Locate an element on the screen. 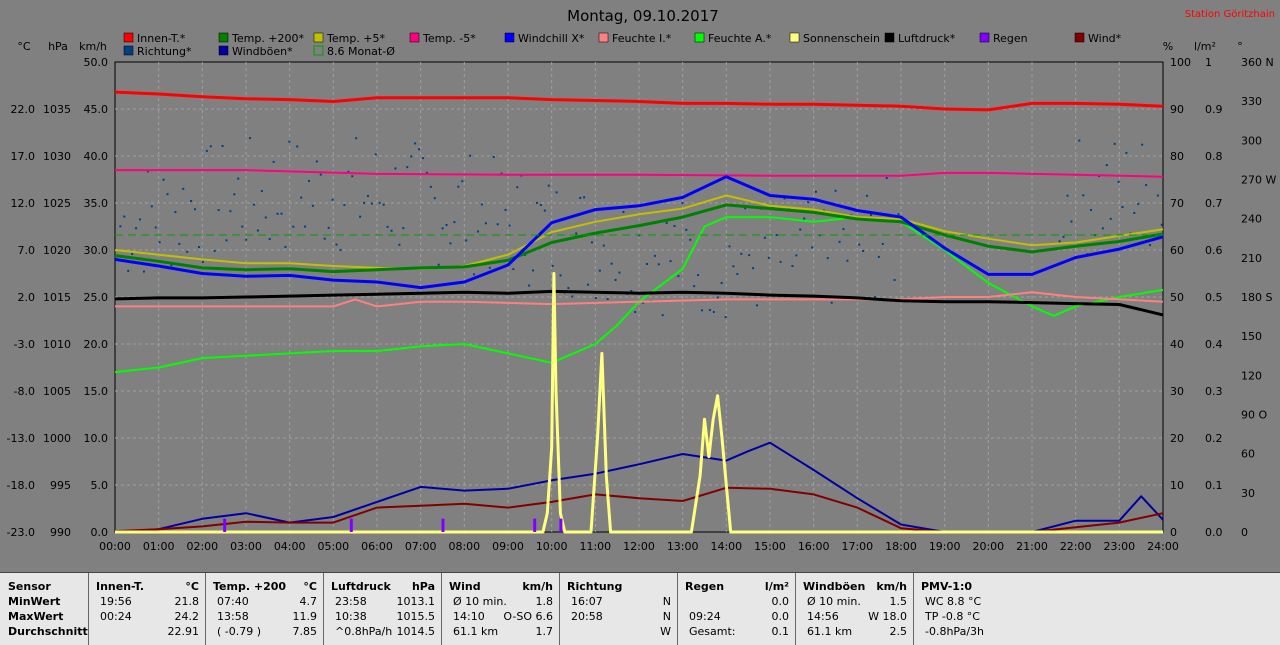 The width and height of the screenshot is (1280, 645). pressure-axis-tick: 1005 is located at coordinates (57, 391).